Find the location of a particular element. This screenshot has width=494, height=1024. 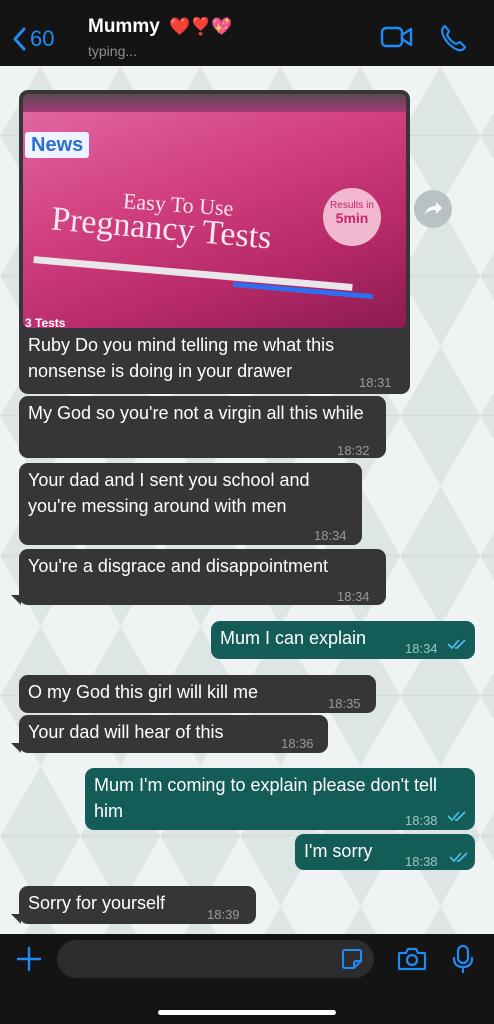

message-input is located at coordinates (215, 959).